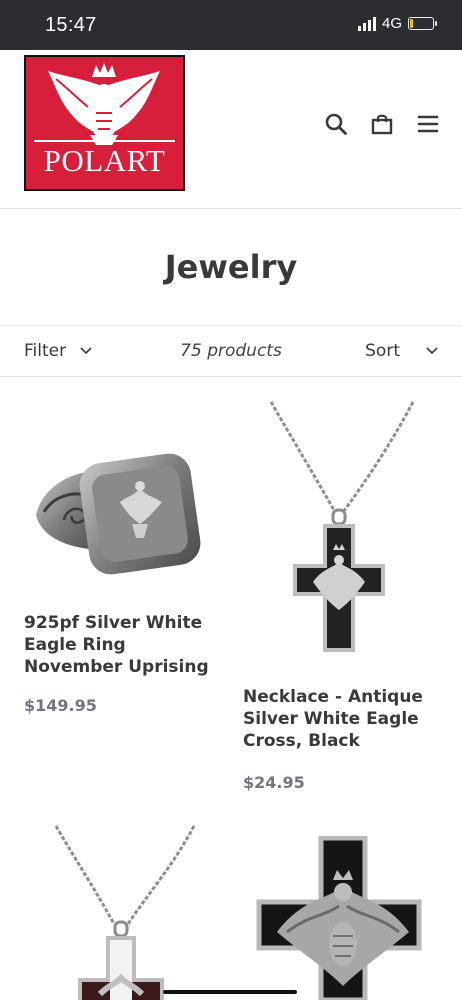 Image resolution: width=462 pixels, height=1000 pixels. What do you see at coordinates (104, 123) in the screenshot?
I see `store-logo: POLART` at bounding box center [104, 123].